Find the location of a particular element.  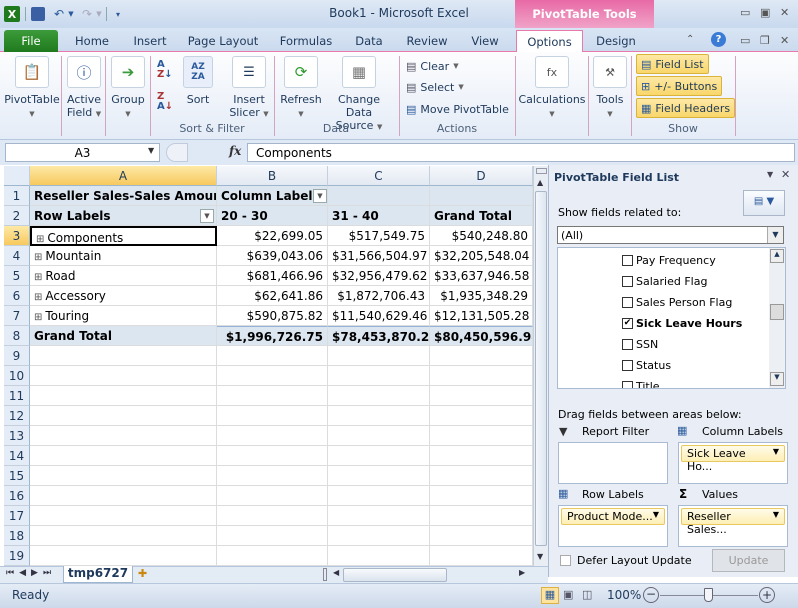

values-area: Reseller Sales... ▼ is located at coordinates (733, 526).